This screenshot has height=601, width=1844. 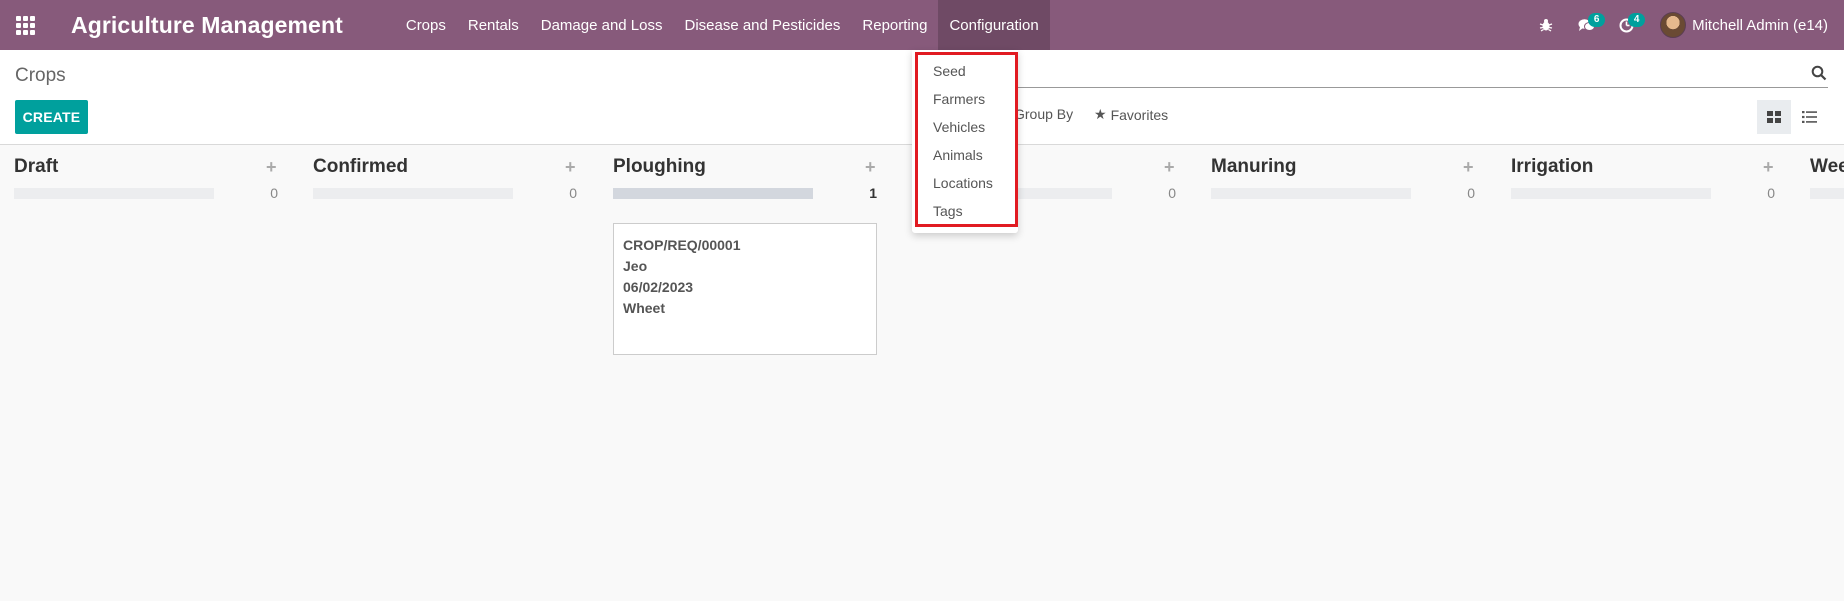 I want to click on kanban-column-manuring: Manuring + 0, so click(x=1339, y=373).